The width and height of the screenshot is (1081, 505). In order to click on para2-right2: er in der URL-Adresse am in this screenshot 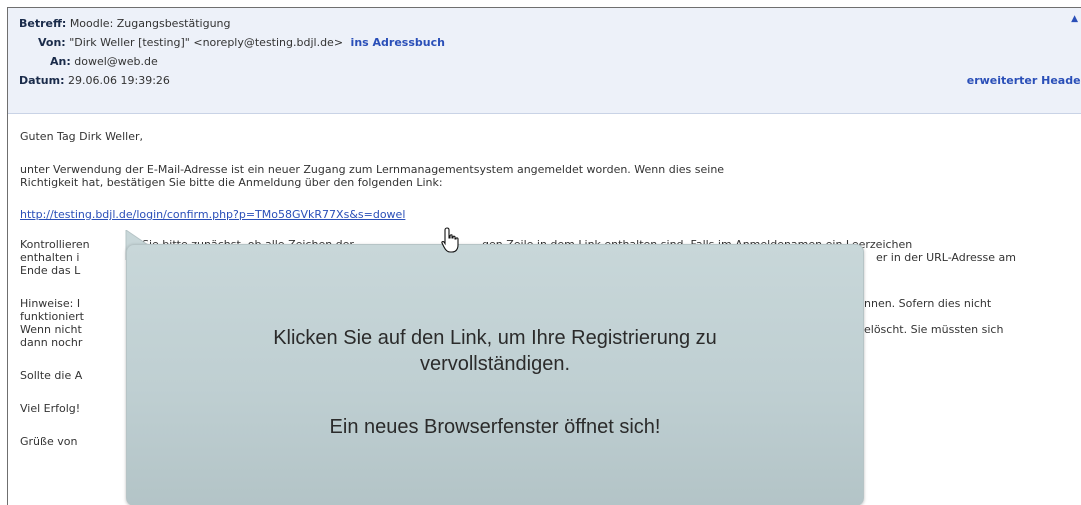, I will do `click(946, 257)`.